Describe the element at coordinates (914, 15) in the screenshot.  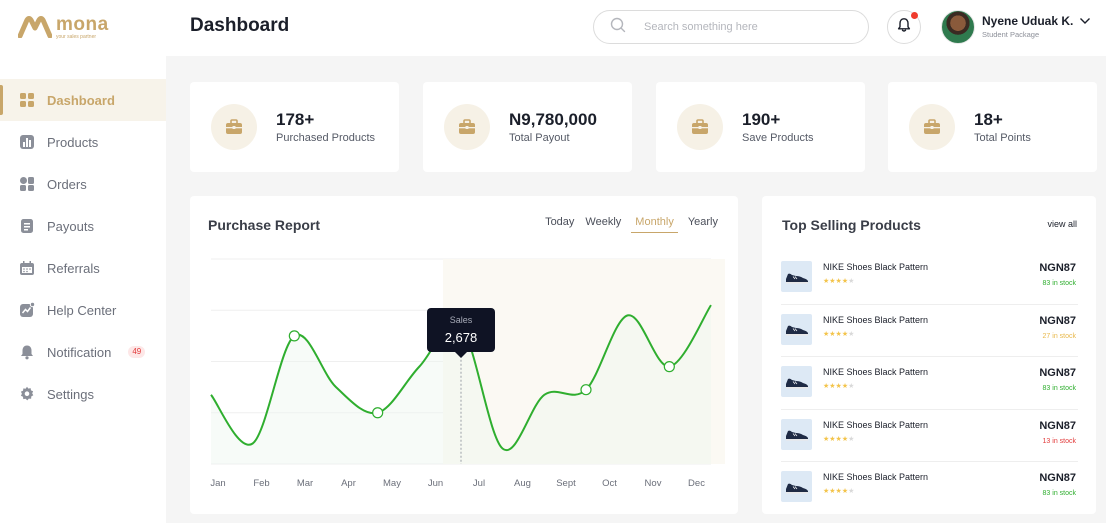
I see `notification-dot` at that location.